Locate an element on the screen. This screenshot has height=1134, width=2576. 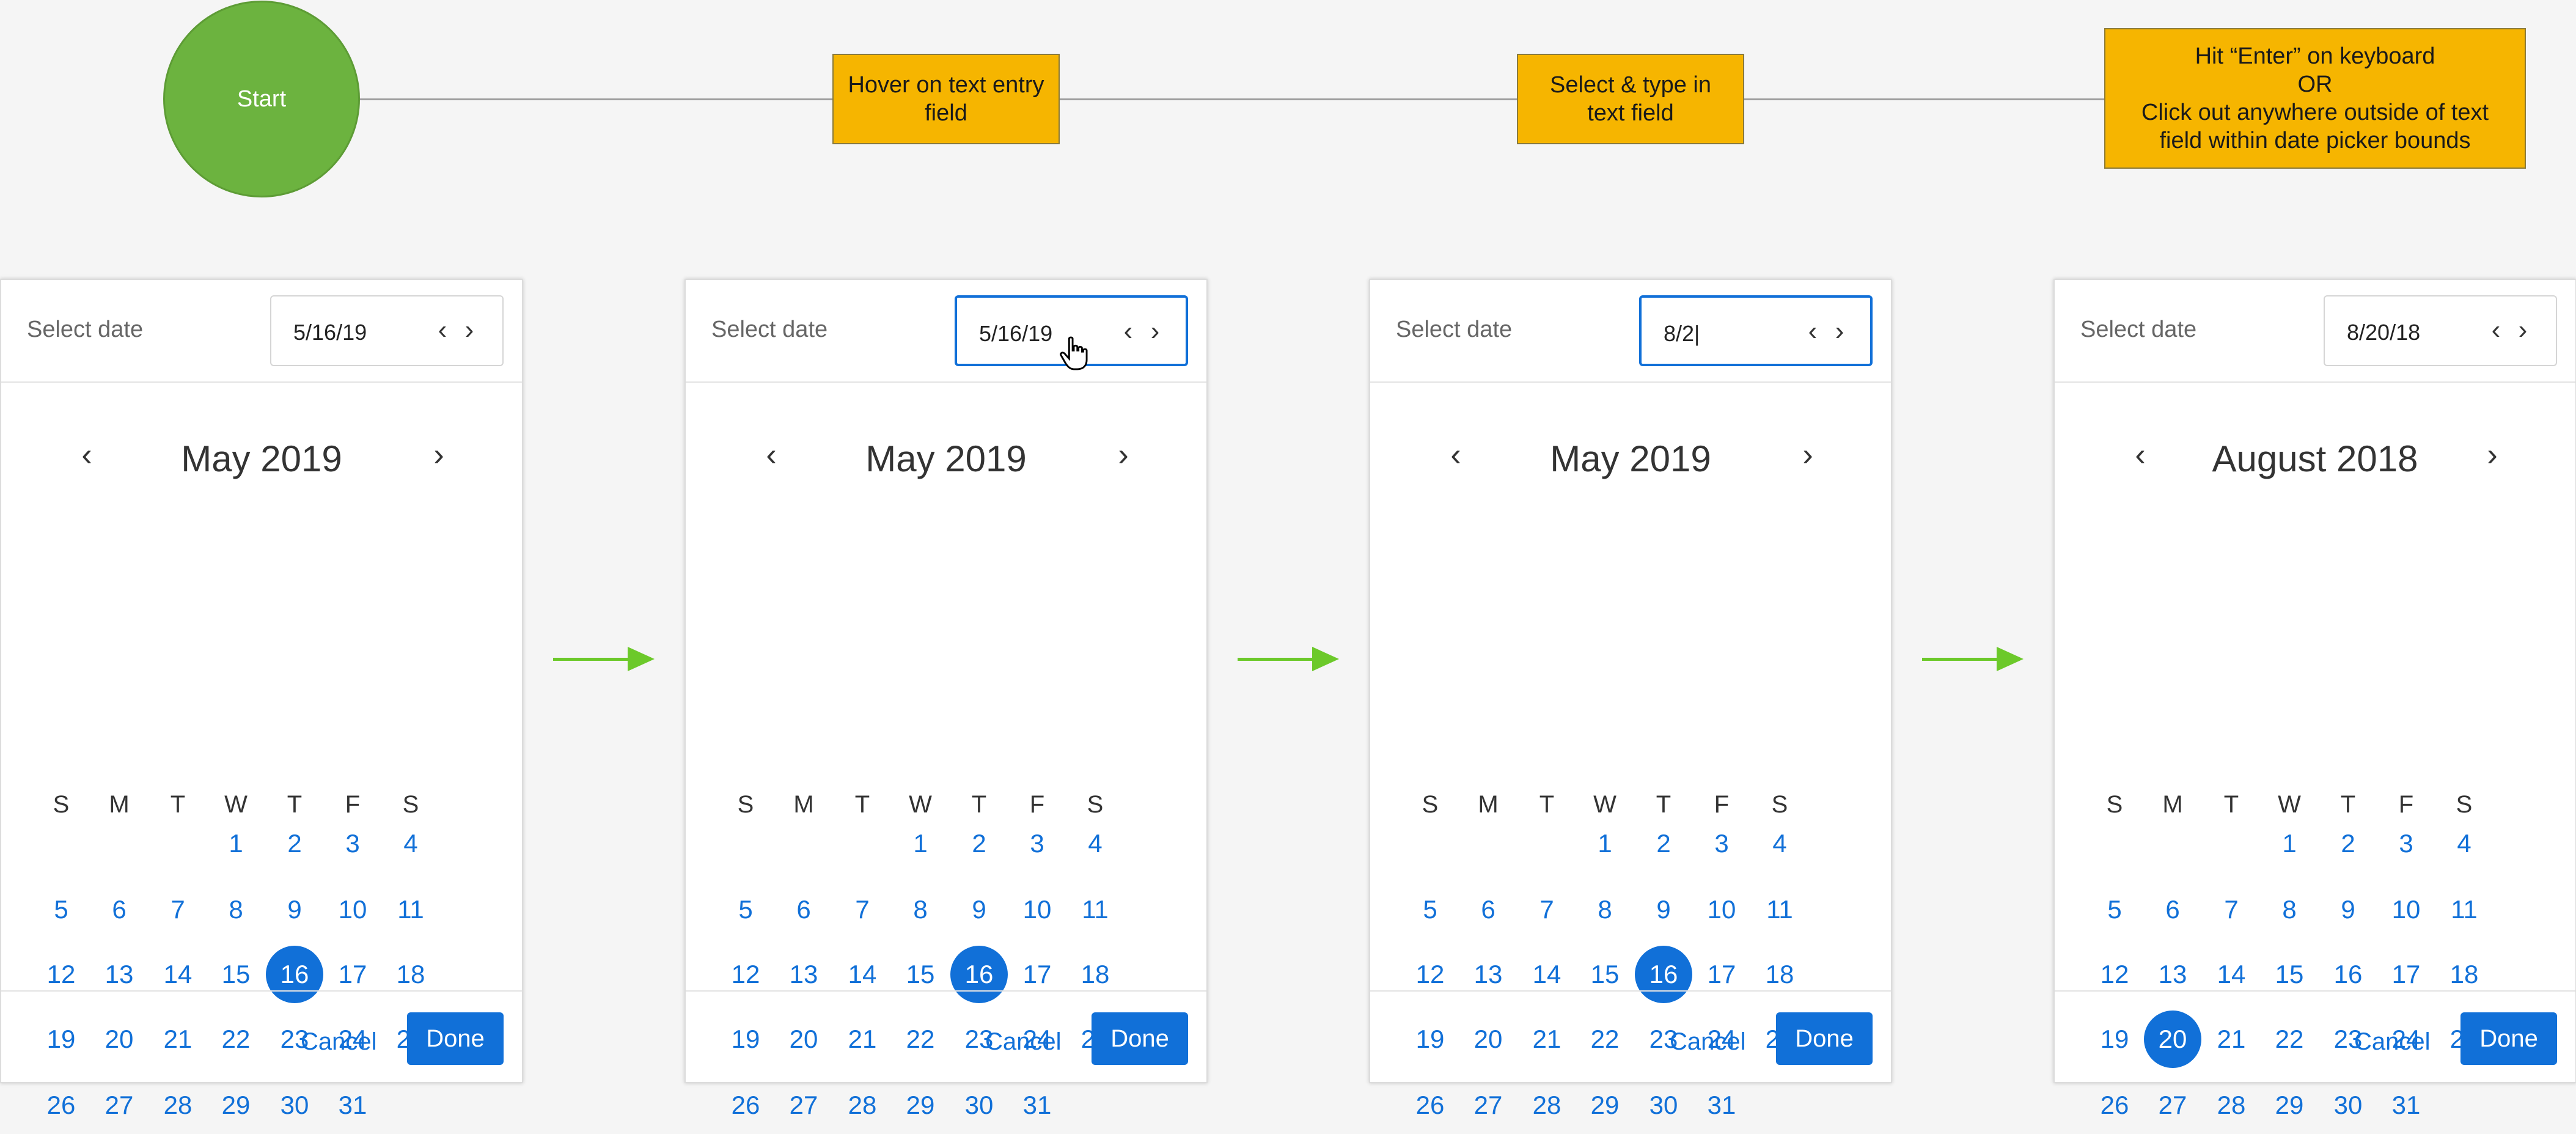
hand-pointer-icon is located at coordinates (1074, 353).